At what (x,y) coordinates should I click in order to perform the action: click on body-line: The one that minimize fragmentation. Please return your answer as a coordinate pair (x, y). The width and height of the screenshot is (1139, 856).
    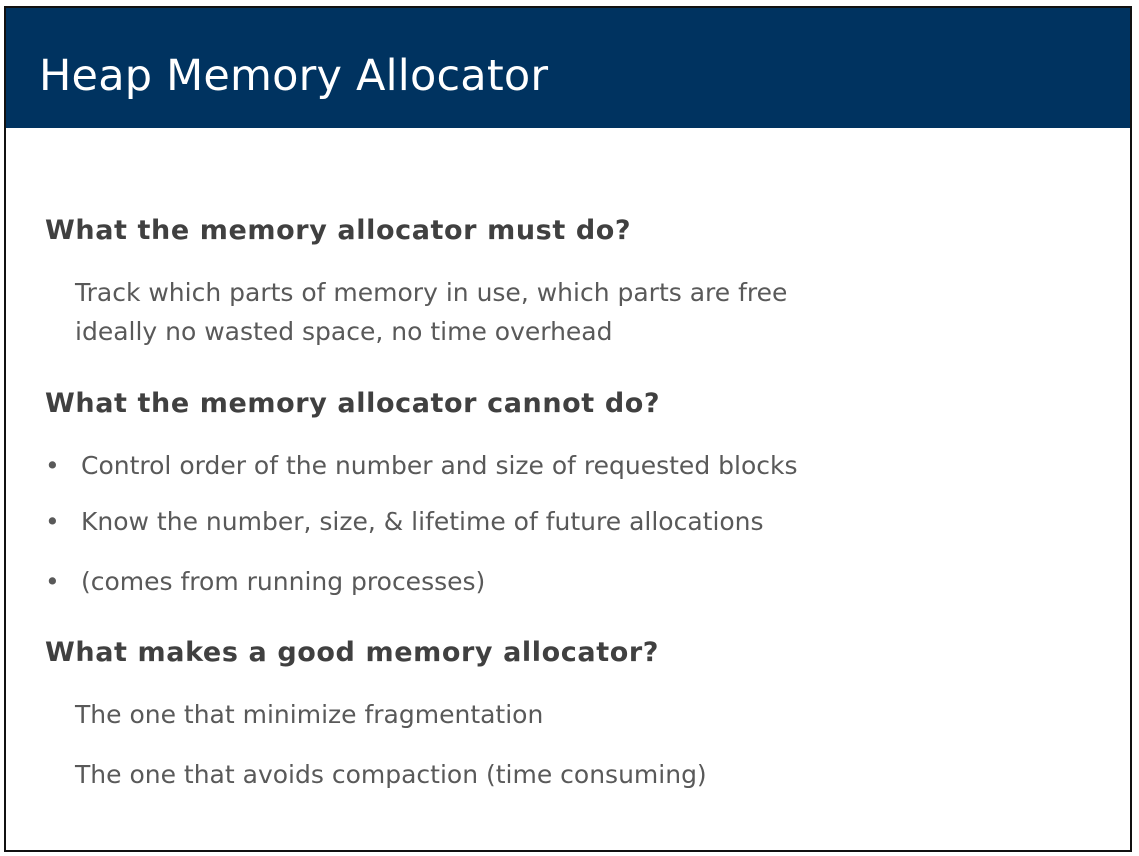
    Looking at the image, I should click on (309, 714).